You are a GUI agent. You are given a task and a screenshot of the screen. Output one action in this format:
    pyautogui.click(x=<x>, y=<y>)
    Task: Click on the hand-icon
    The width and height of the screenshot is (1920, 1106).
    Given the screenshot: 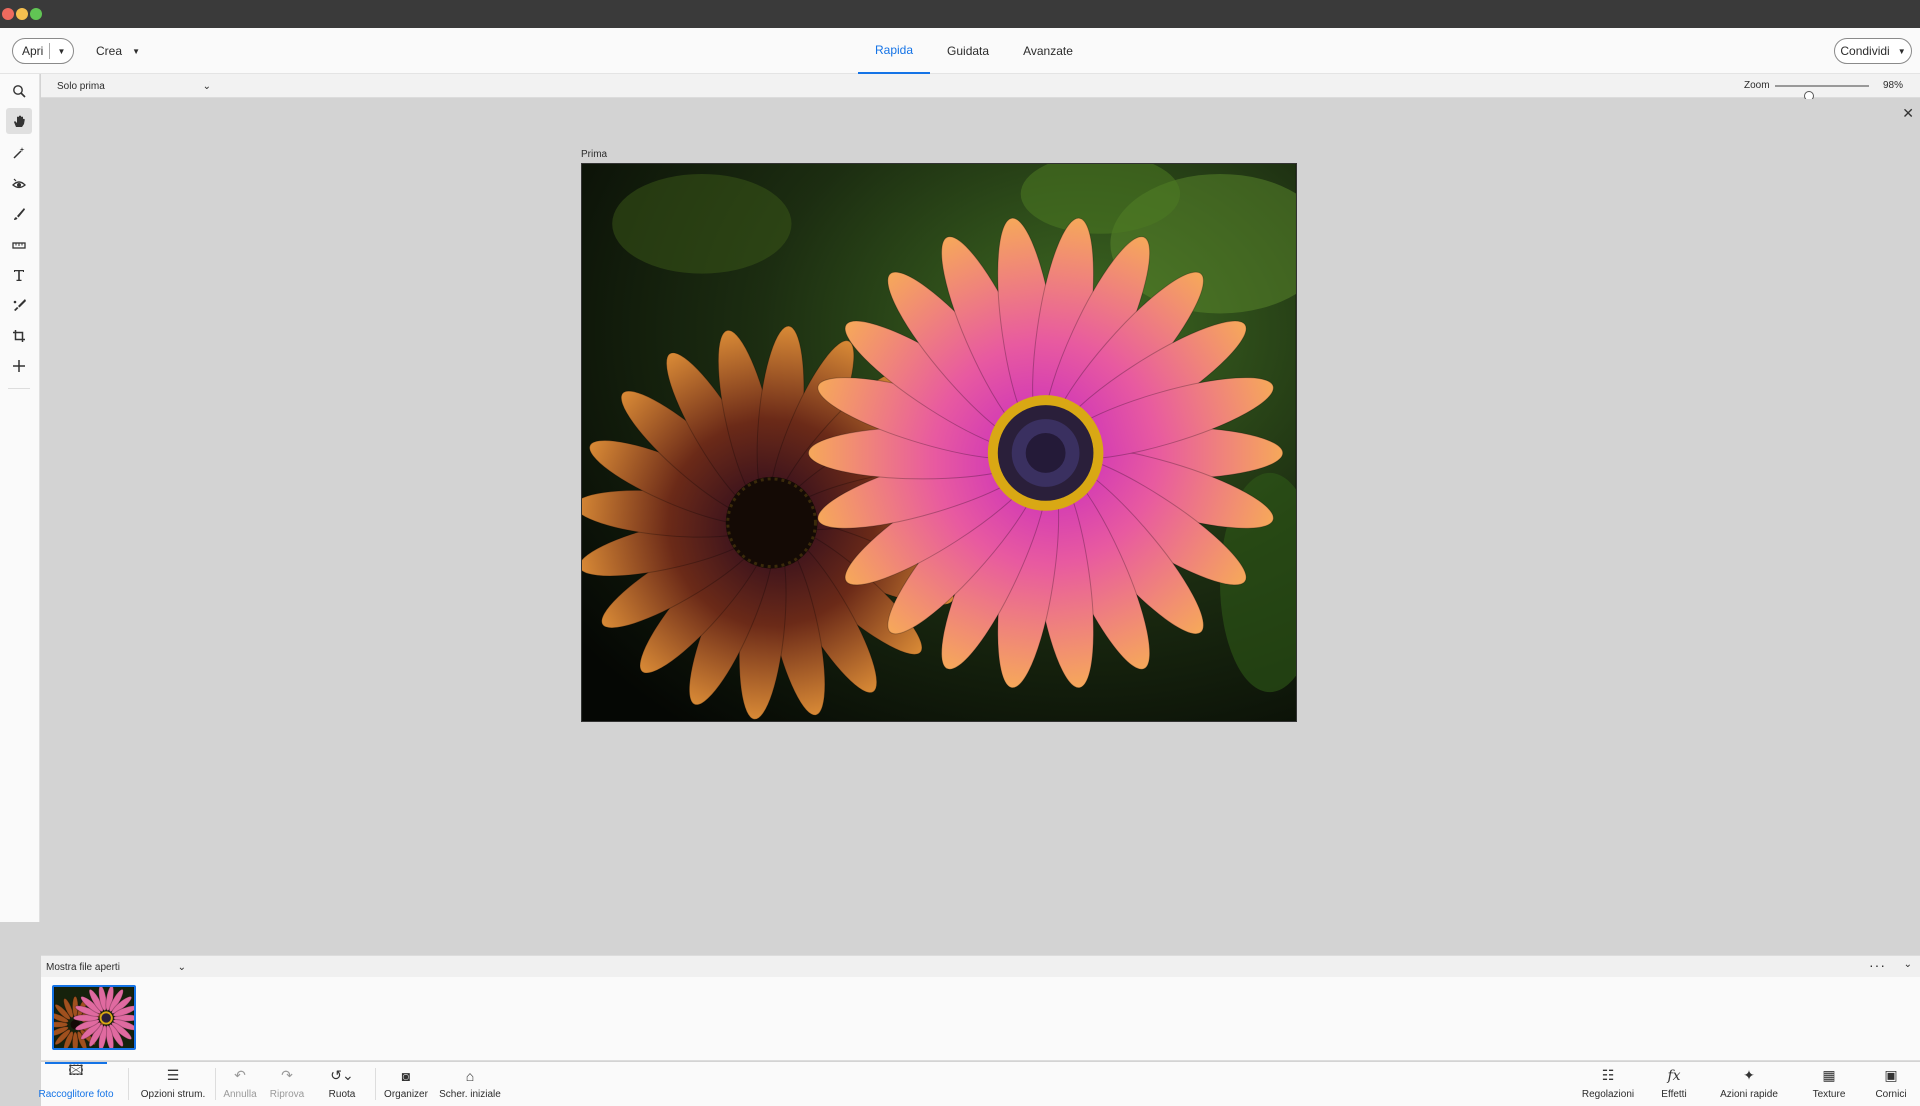 What is the action you would take?
    pyautogui.click(x=19, y=121)
    